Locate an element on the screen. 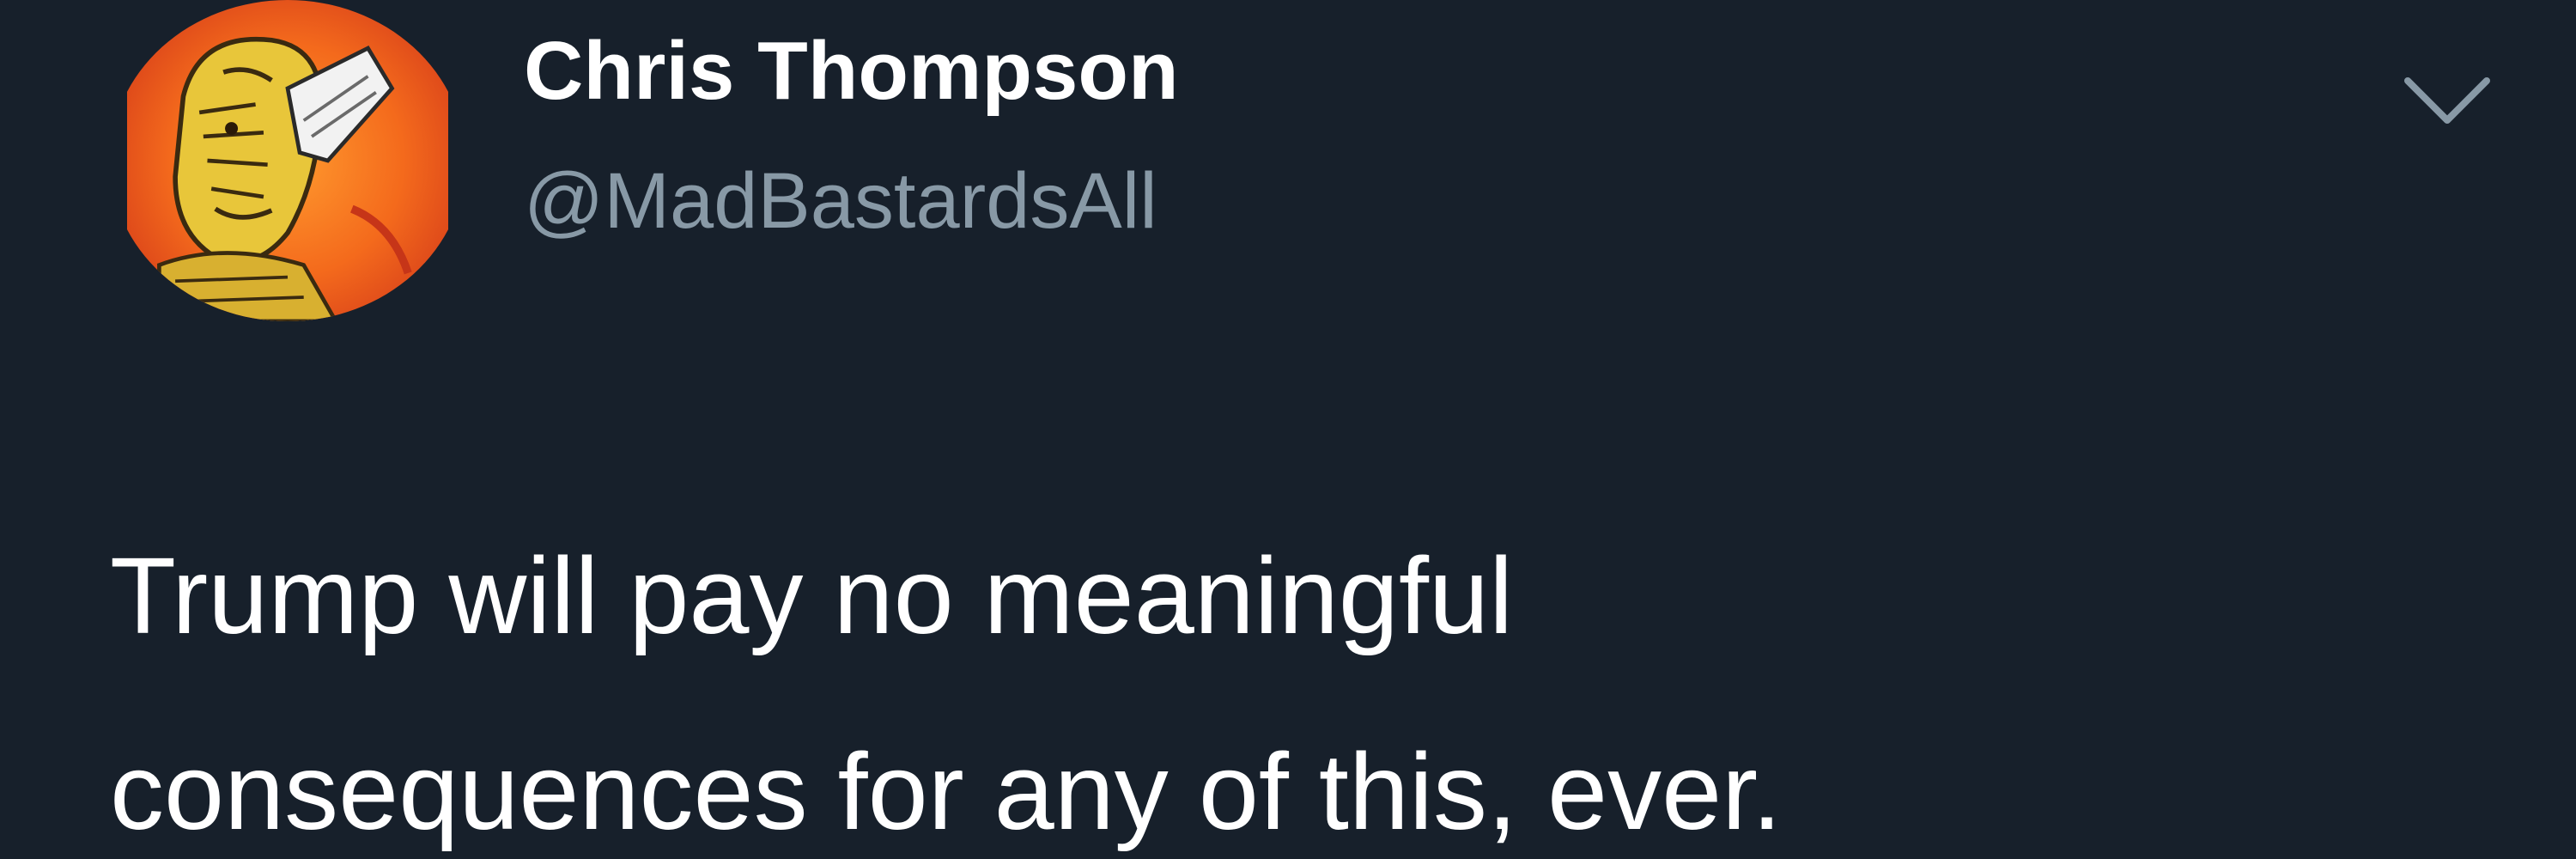 This screenshot has width=2576, height=859. chevron-down-icon is located at coordinates (2448, 100).